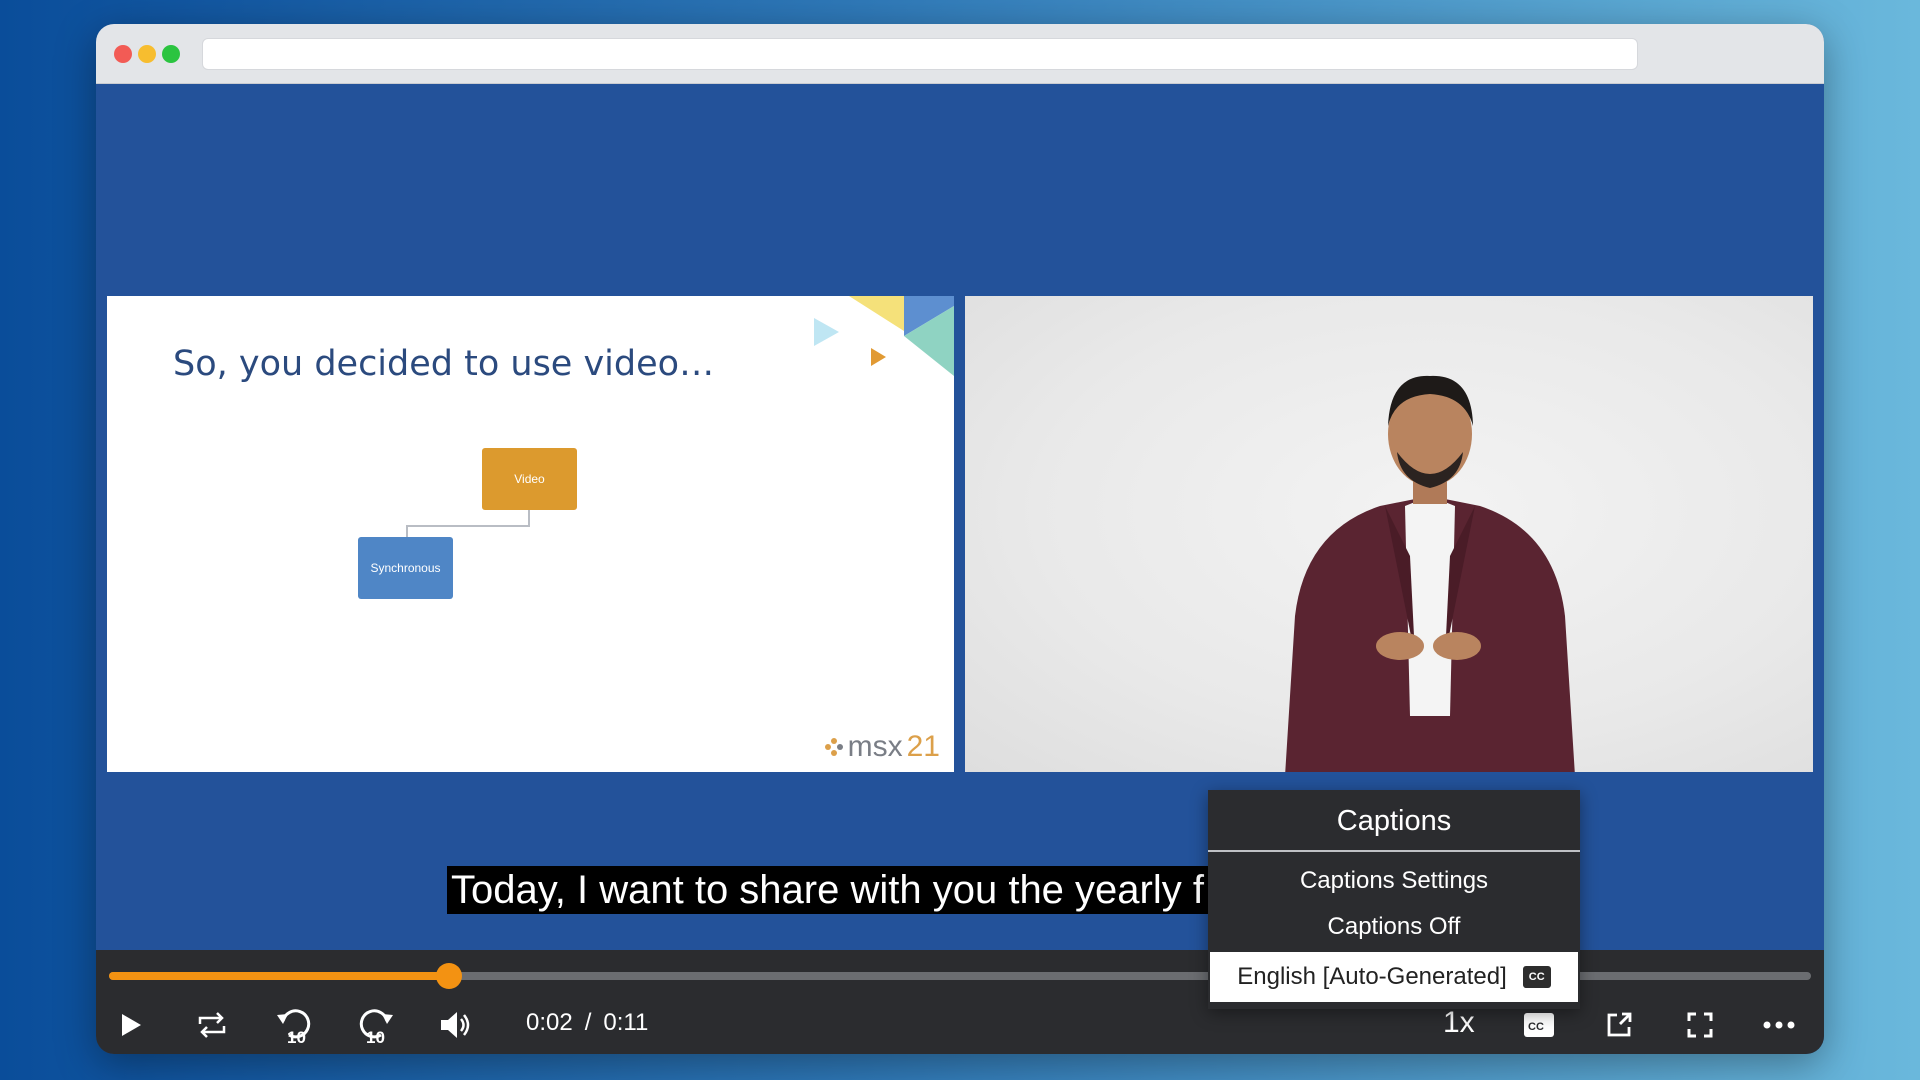 The height and width of the screenshot is (1080, 1920). I want to click on fullscreen-button, so click(1700, 1025).